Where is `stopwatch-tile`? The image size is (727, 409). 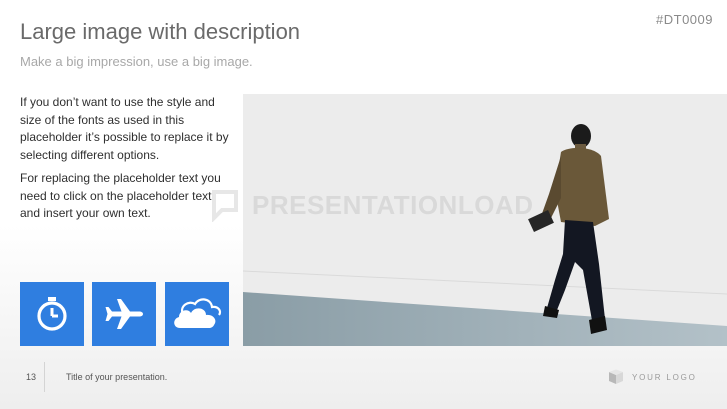 stopwatch-tile is located at coordinates (52, 314).